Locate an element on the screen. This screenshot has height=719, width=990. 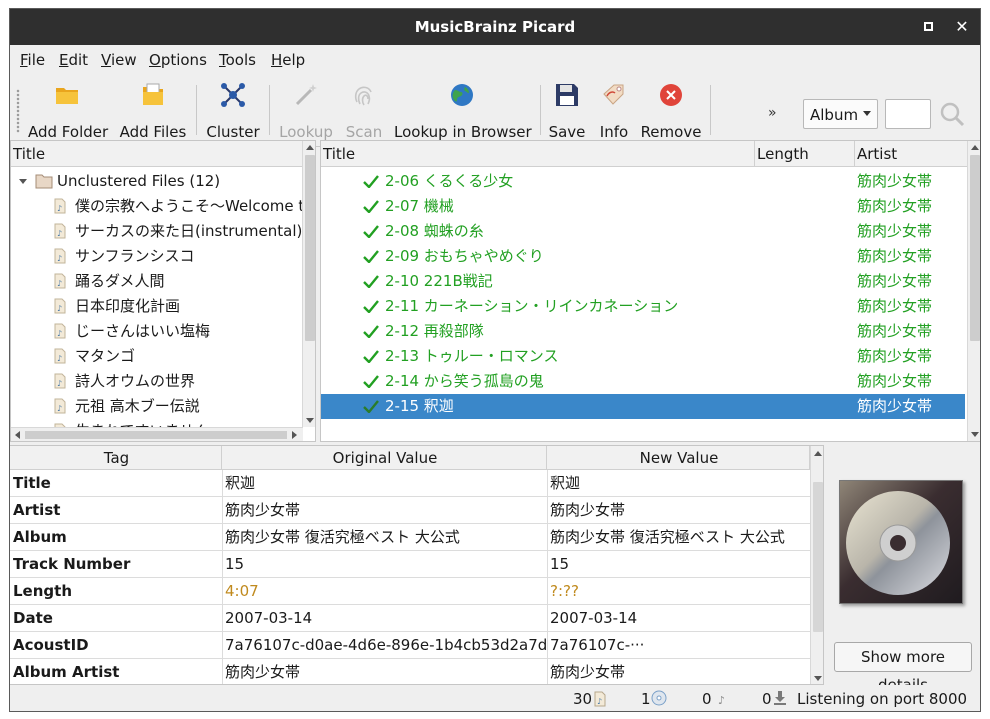
file-tree-header: Title is located at coordinates (163, 154).